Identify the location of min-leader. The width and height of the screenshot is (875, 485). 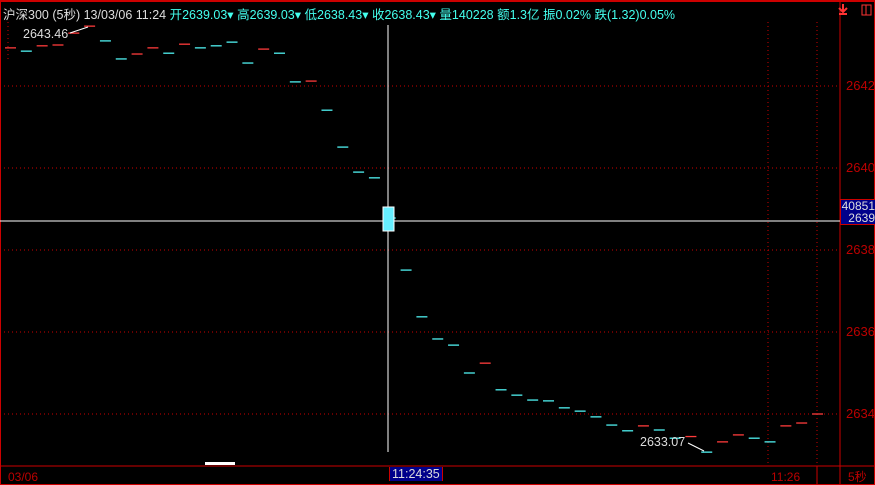
(696, 447).